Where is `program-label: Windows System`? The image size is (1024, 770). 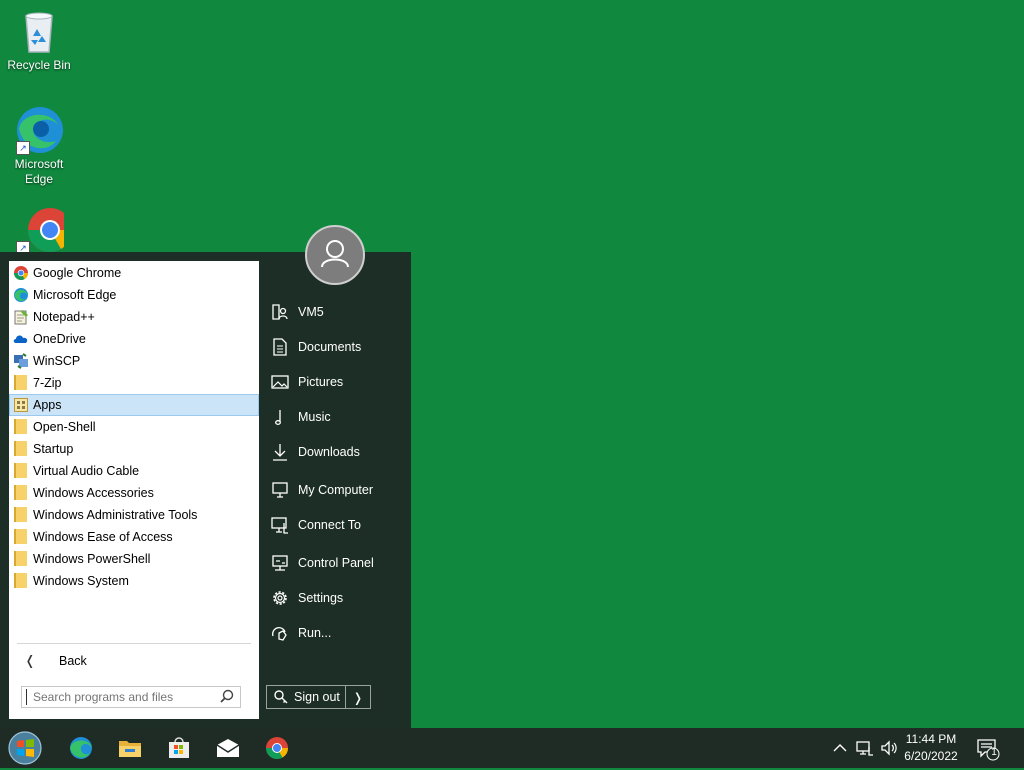 program-label: Windows System is located at coordinates (81, 581).